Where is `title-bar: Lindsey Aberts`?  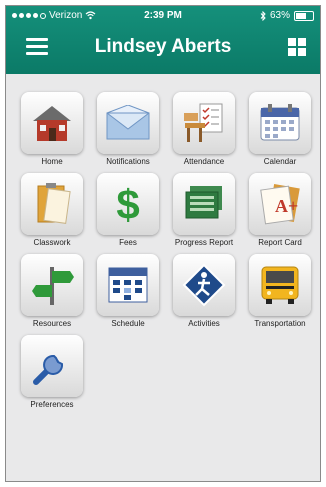 title-bar: Lindsey Aberts is located at coordinates (163, 48).